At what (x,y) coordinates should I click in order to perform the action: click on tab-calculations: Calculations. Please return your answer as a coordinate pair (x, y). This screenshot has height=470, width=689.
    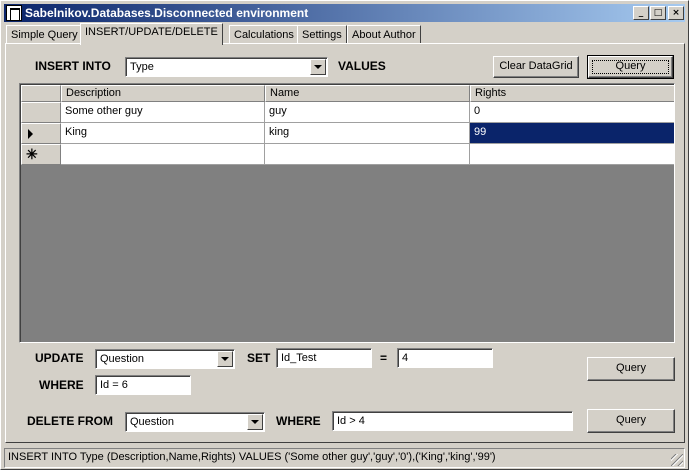
    Looking at the image, I should click on (264, 35).